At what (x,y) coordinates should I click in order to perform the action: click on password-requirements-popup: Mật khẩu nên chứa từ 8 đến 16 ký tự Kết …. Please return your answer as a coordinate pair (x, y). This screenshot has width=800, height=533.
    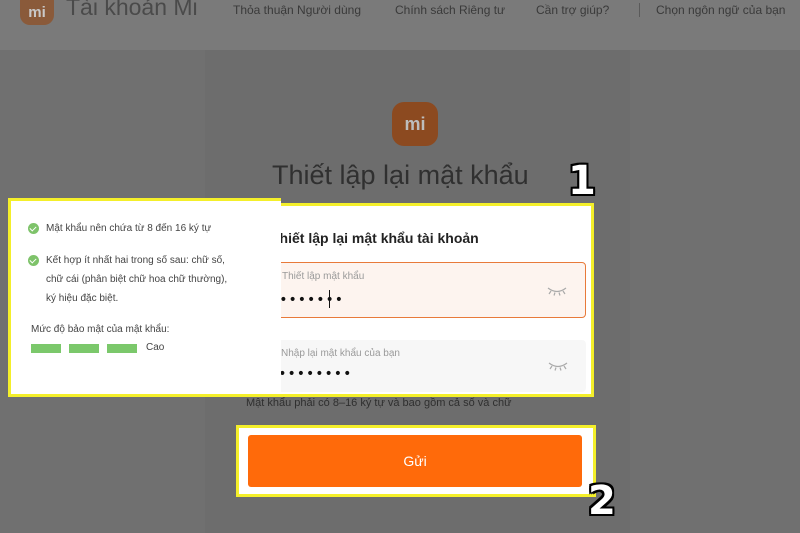
    Looking at the image, I should click on (144, 297).